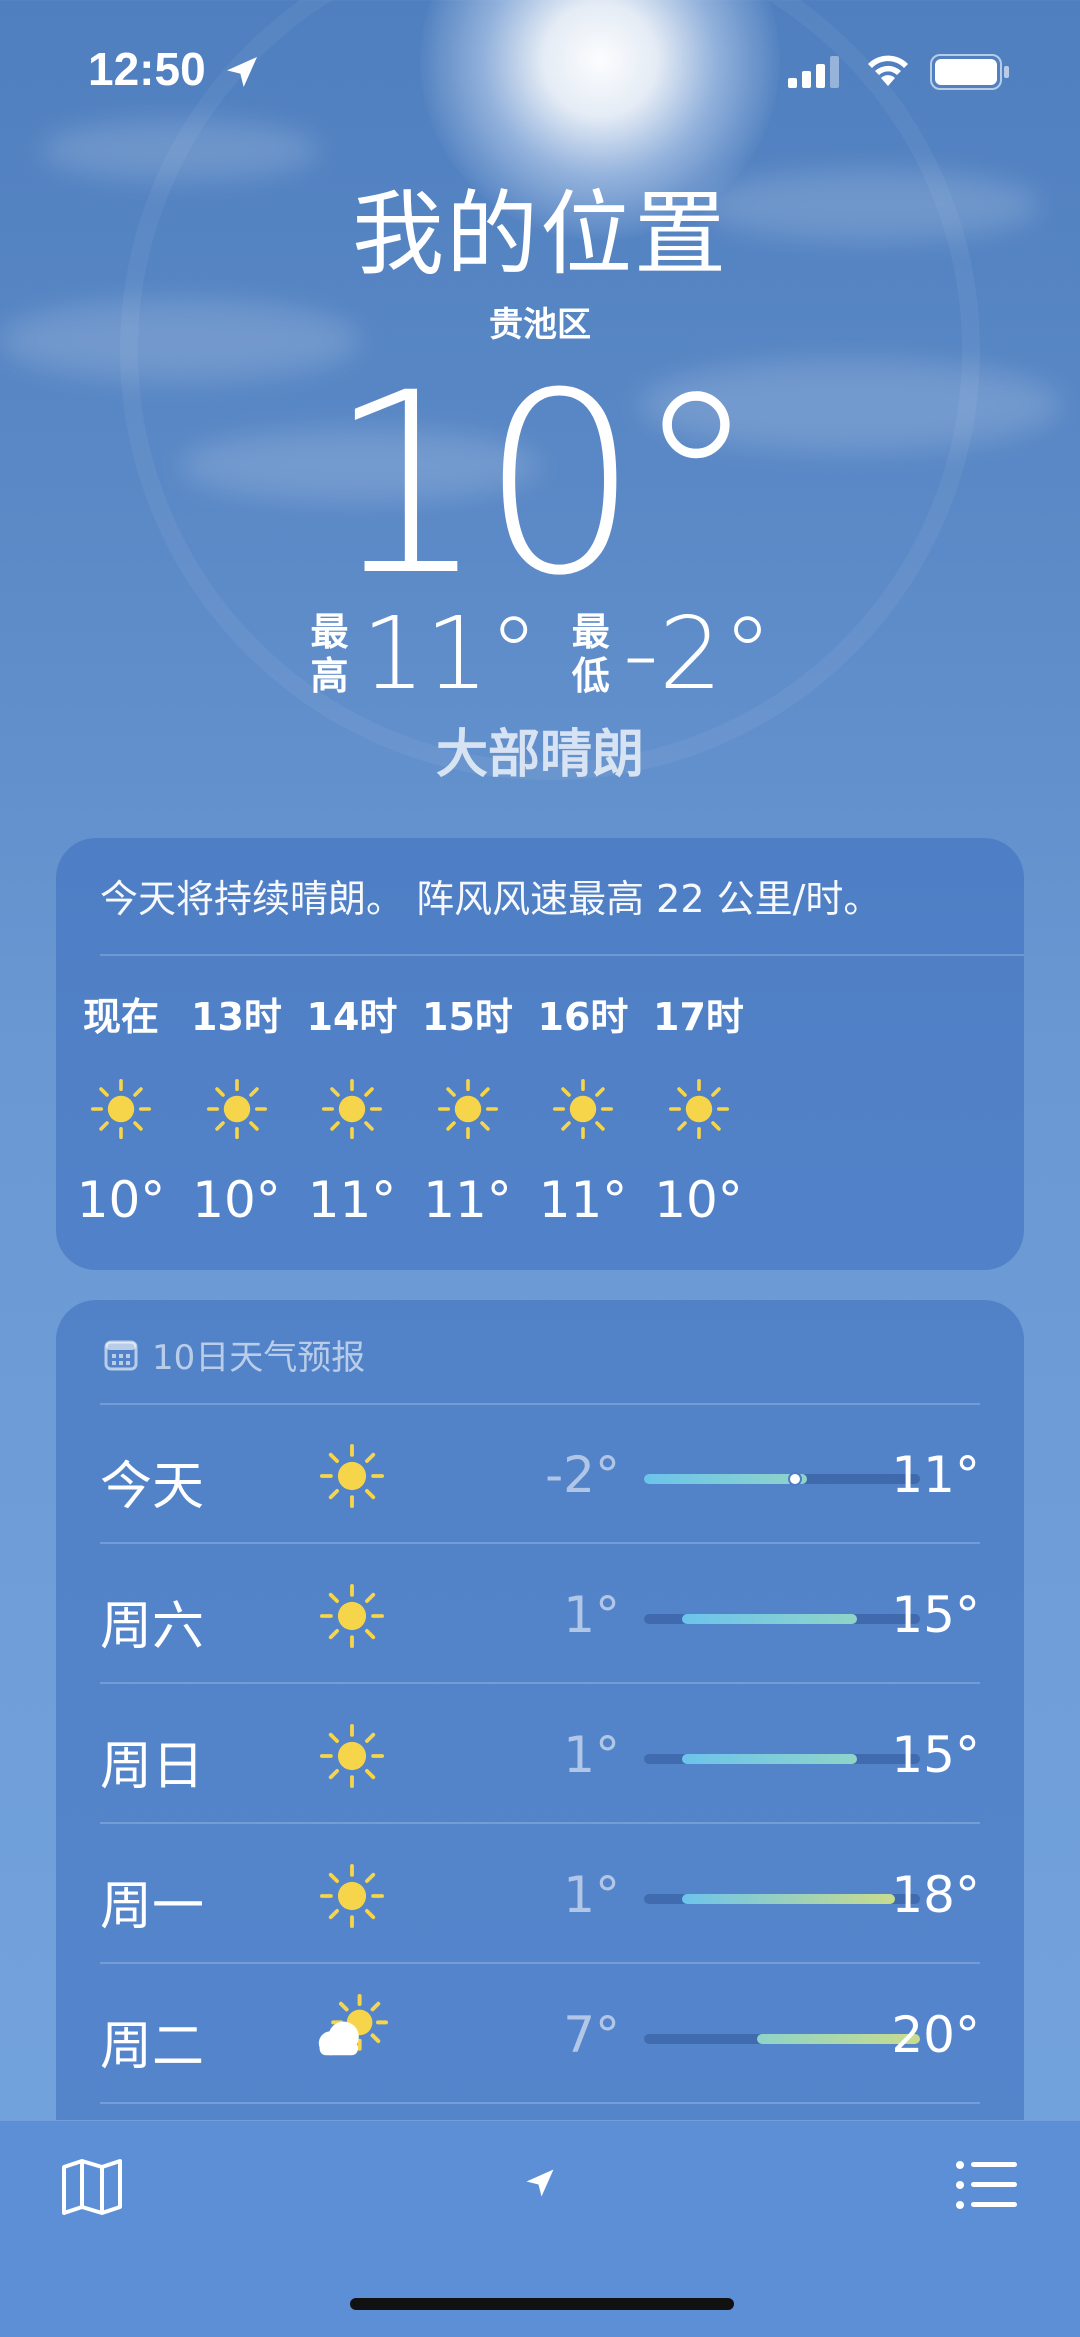  What do you see at coordinates (540, 1614) in the screenshot?
I see `daily-row: 周六 1° 15°` at bounding box center [540, 1614].